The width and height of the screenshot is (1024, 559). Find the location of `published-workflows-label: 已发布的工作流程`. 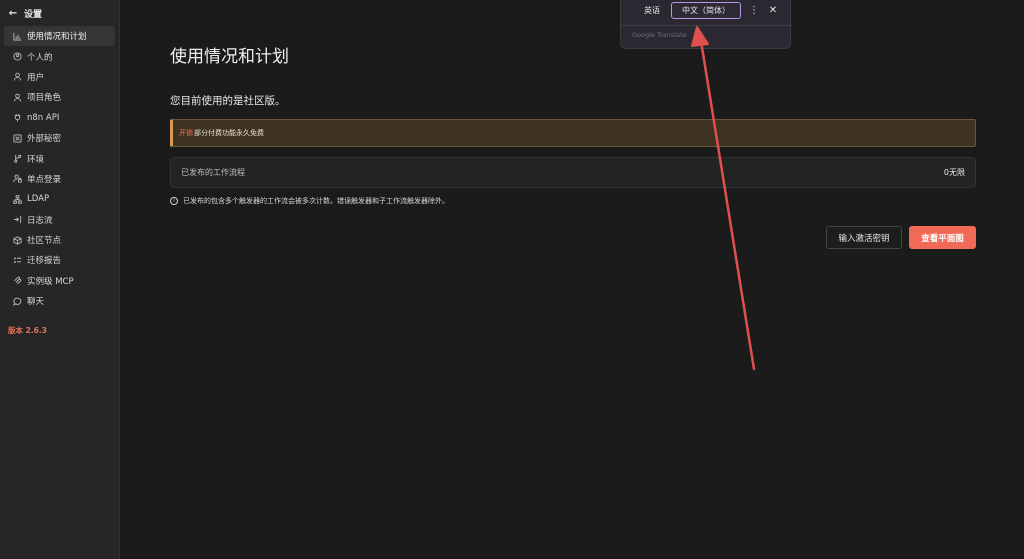

published-workflows-label: 已发布的工作流程 is located at coordinates (213, 172).